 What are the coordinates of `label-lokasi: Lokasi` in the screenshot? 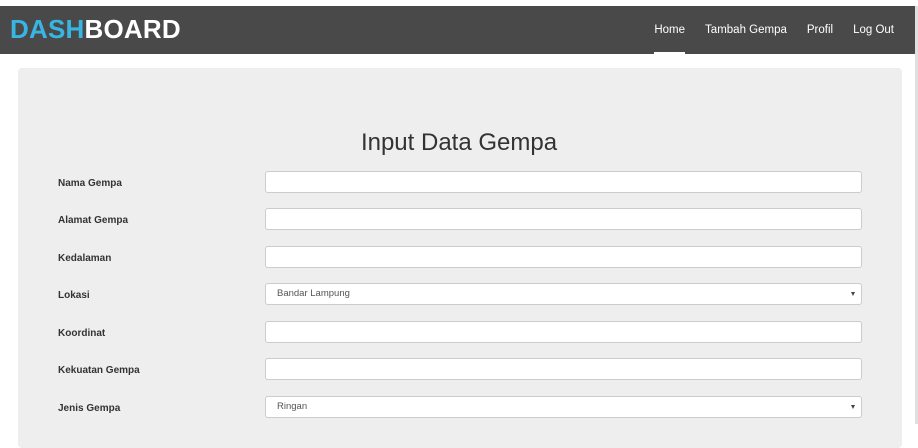 It's located at (74, 295).